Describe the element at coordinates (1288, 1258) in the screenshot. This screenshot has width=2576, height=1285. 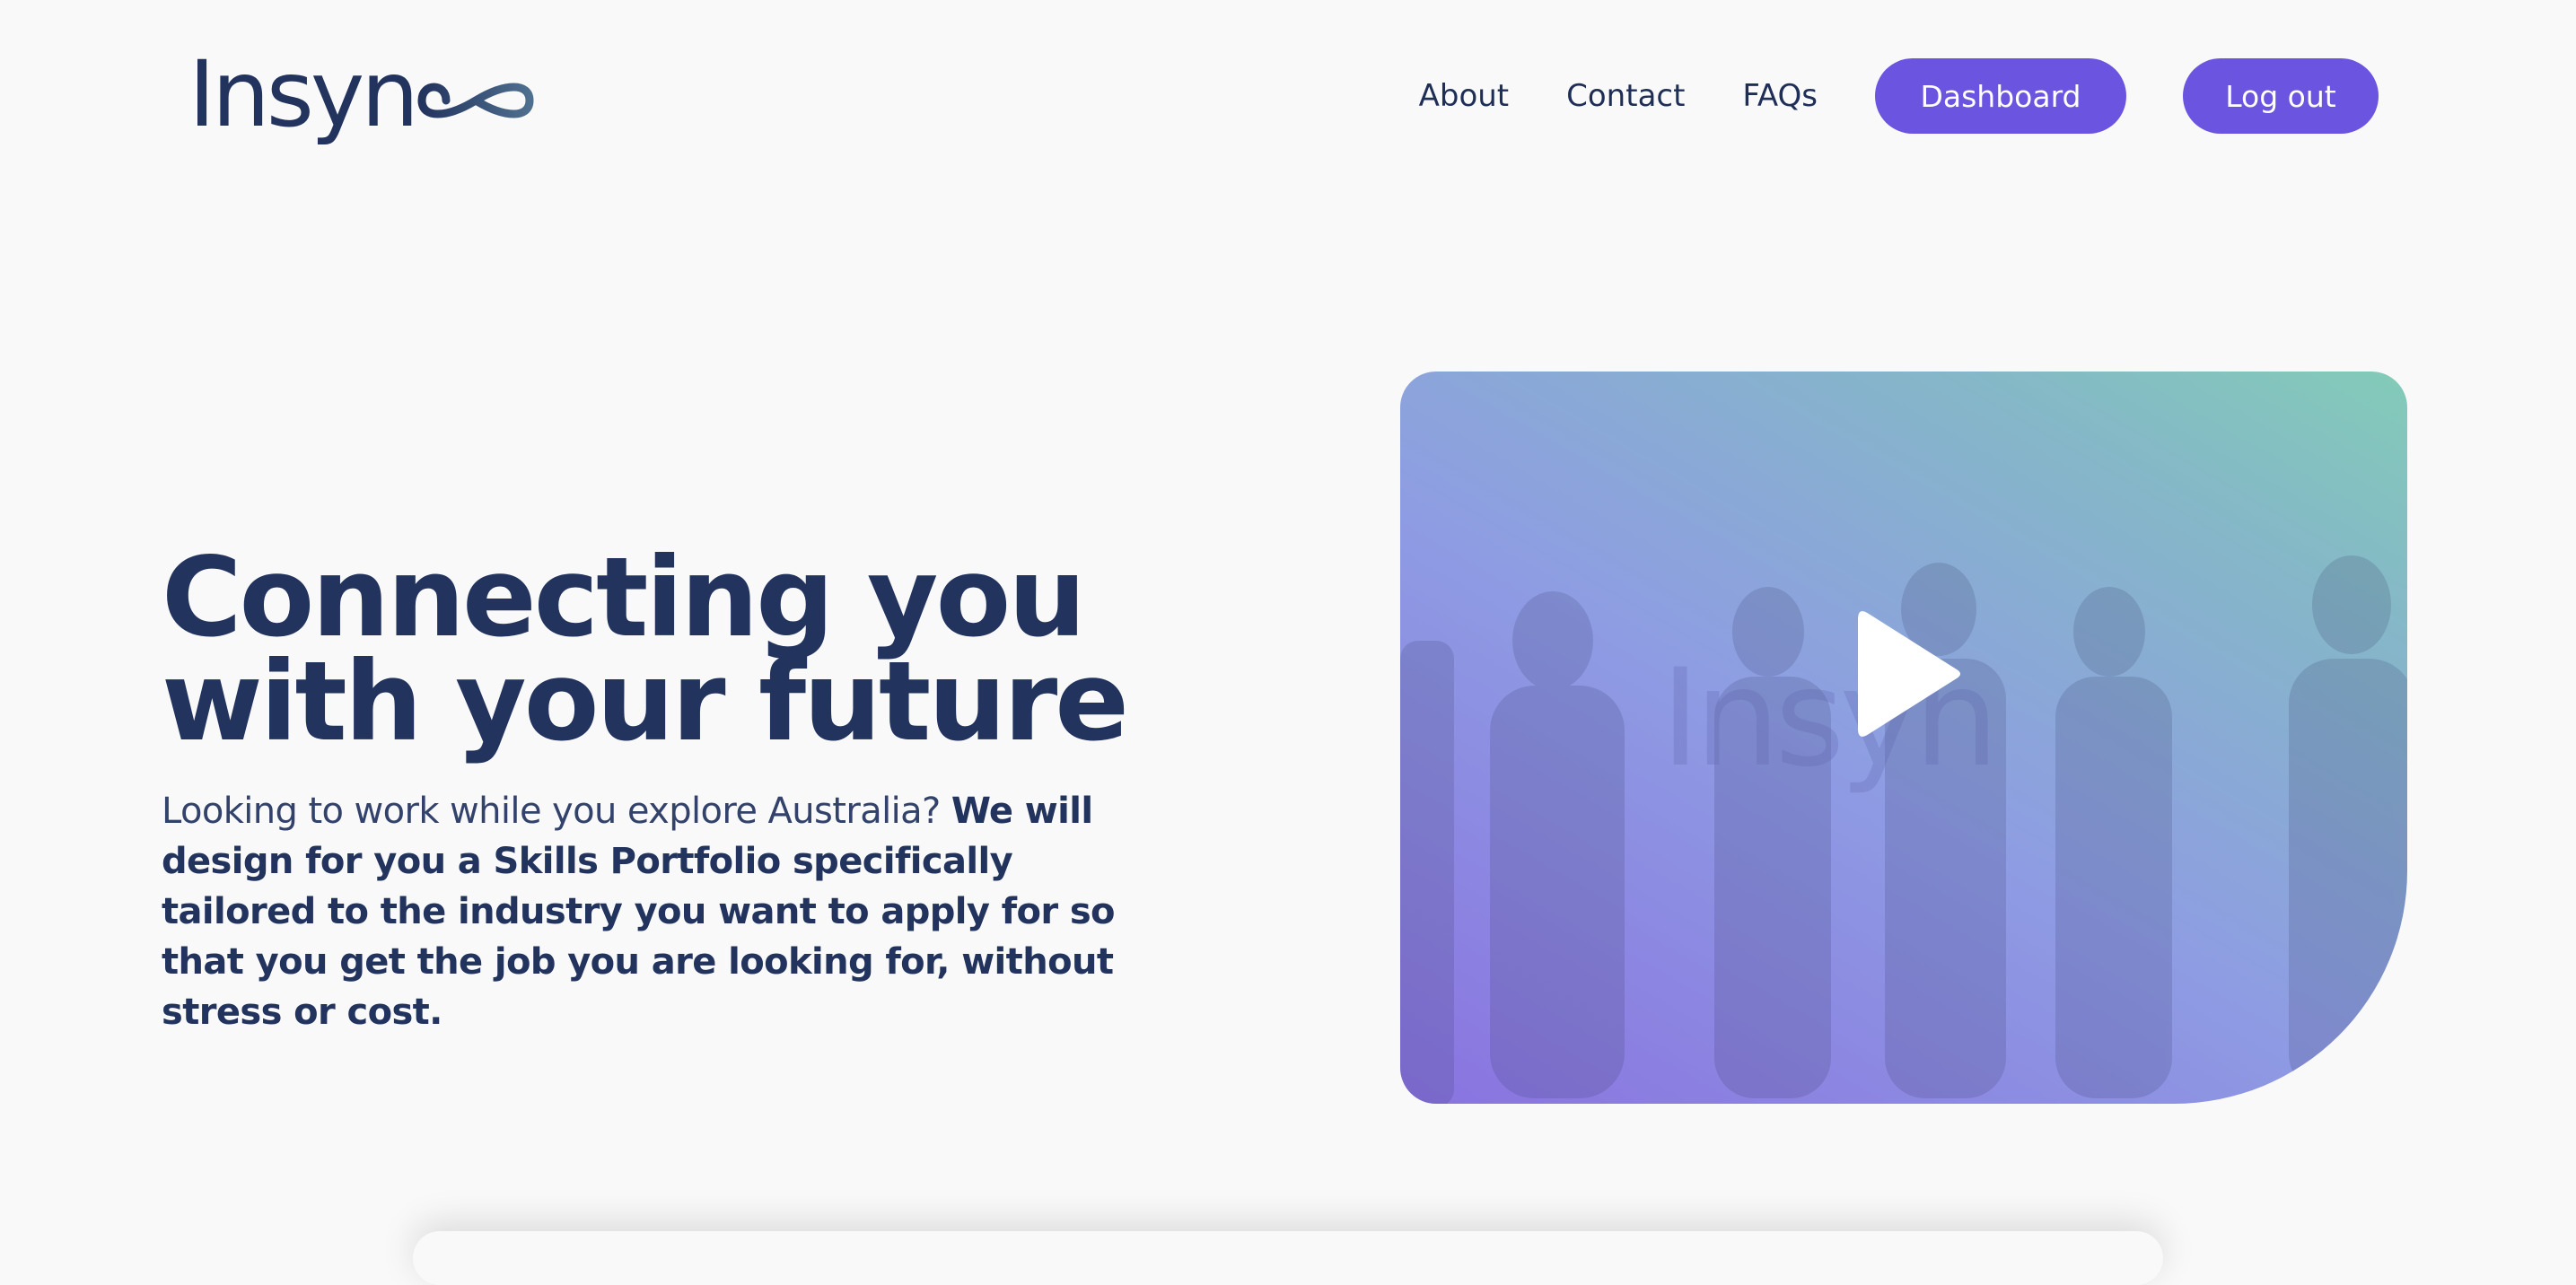
I see `content-section-edge` at that location.